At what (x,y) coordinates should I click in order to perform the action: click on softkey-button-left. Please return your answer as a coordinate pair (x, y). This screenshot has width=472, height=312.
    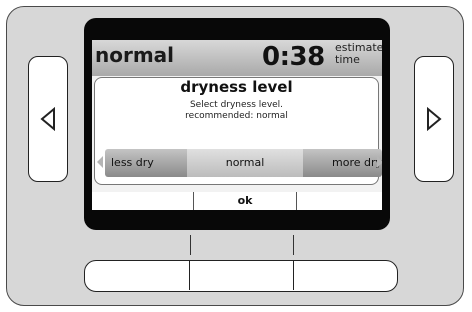
    Looking at the image, I should click on (137, 275).